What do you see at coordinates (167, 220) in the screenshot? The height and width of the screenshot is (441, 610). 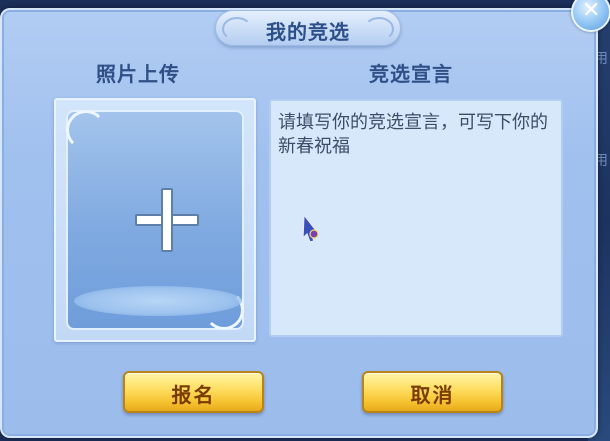 I see `plus-icon` at bounding box center [167, 220].